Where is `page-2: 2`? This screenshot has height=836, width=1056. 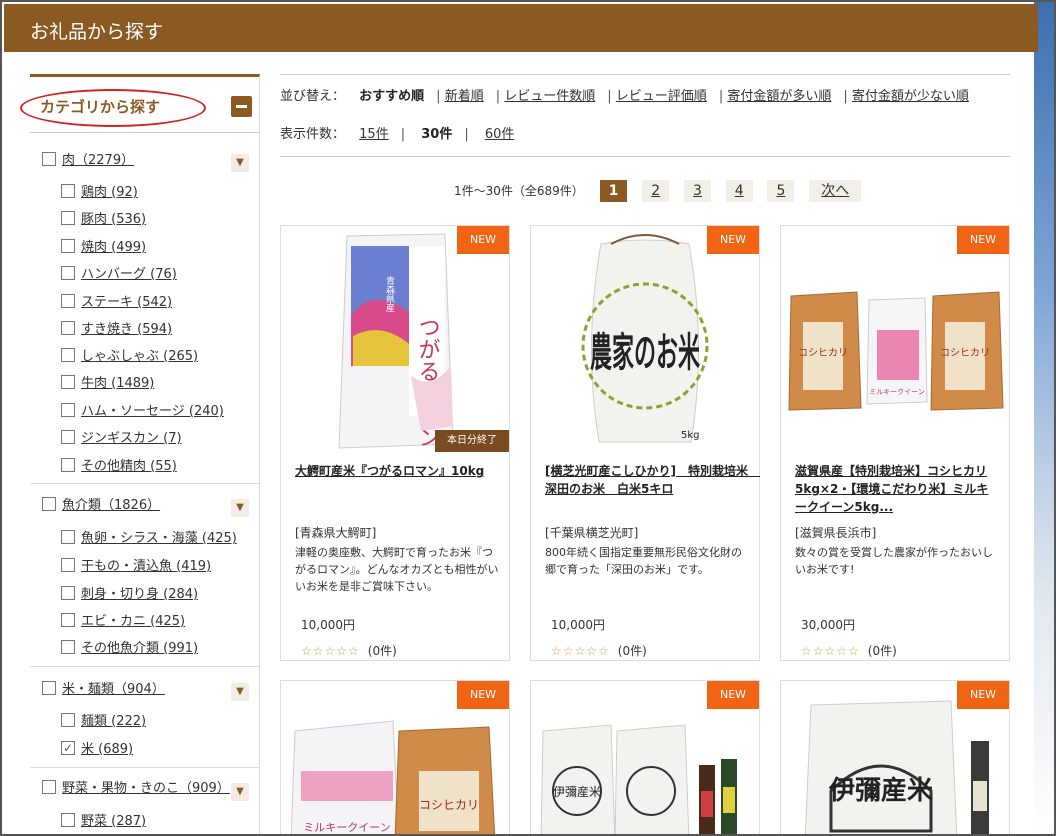 page-2: 2 is located at coordinates (656, 191).